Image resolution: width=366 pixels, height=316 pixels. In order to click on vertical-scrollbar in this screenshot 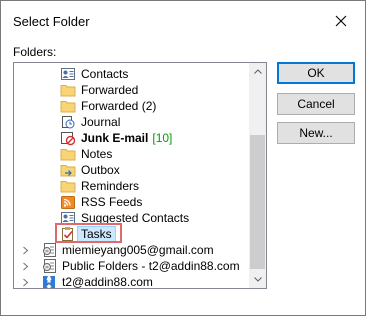, I will do `click(257, 175)`.